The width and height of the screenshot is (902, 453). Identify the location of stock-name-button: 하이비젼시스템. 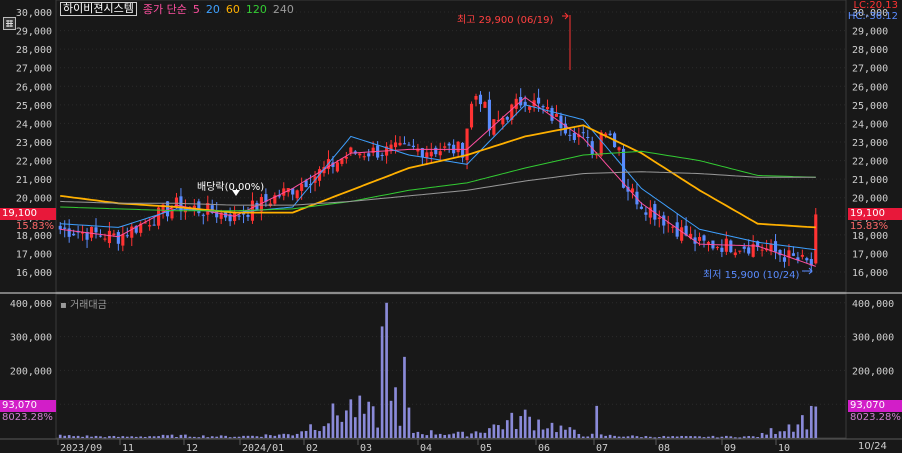
(98, 9).